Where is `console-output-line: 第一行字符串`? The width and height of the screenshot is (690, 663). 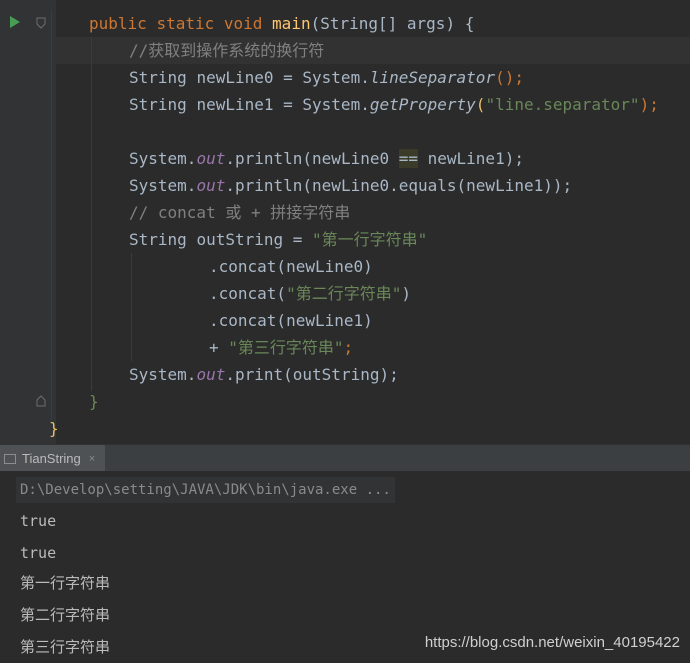 console-output-line: 第一行字符串 is located at coordinates (65, 583).